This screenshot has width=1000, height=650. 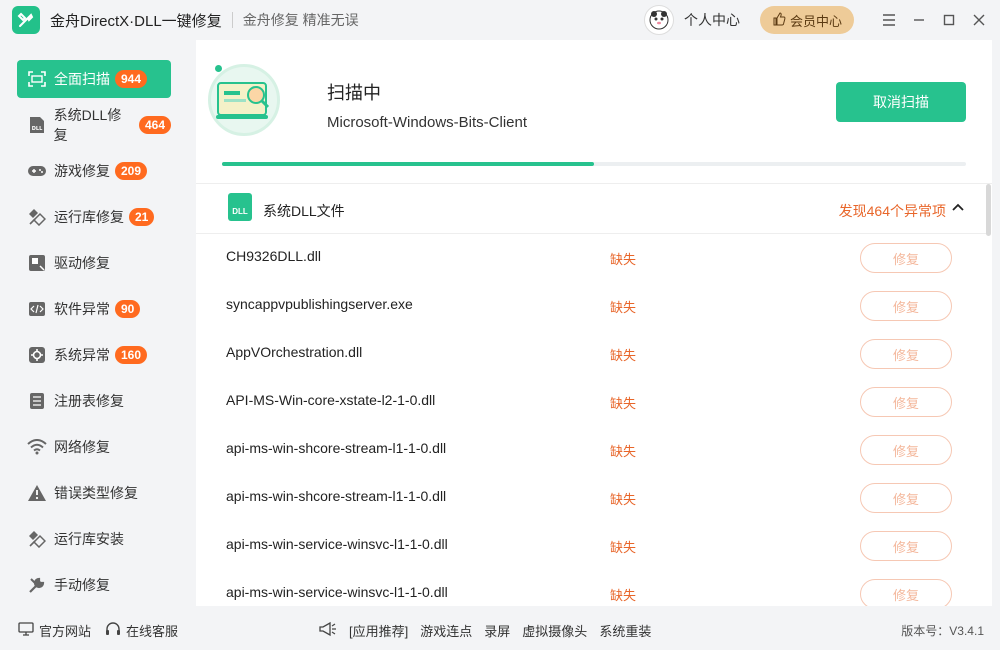 What do you see at coordinates (779, 20) in the screenshot?
I see `thumbs-up-icon` at bounding box center [779, 20].